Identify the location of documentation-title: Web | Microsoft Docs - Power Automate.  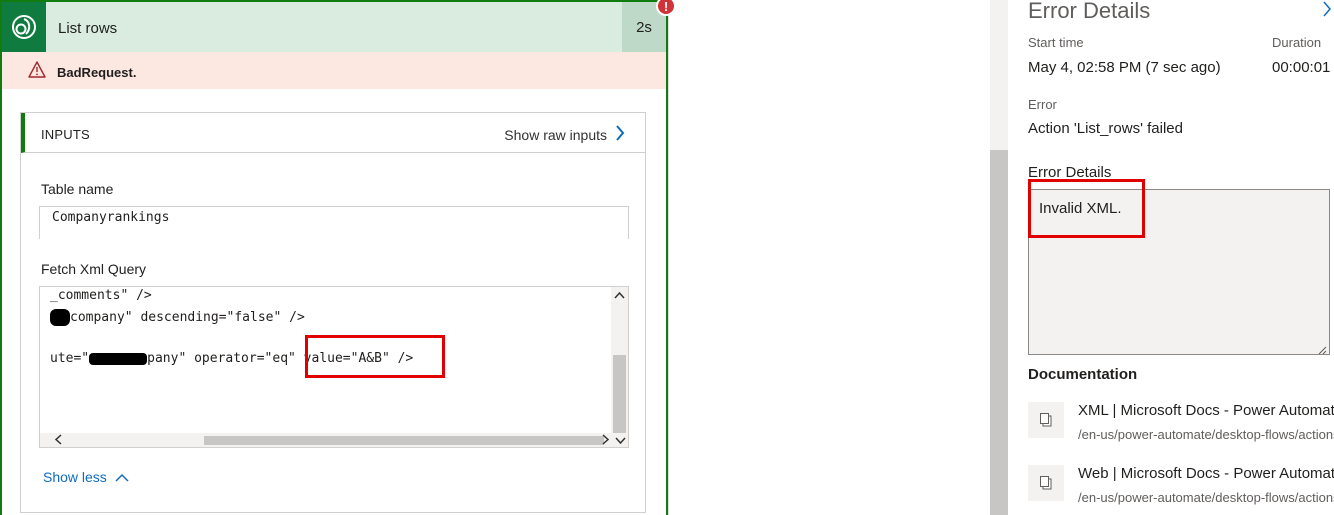
(1206, 473).